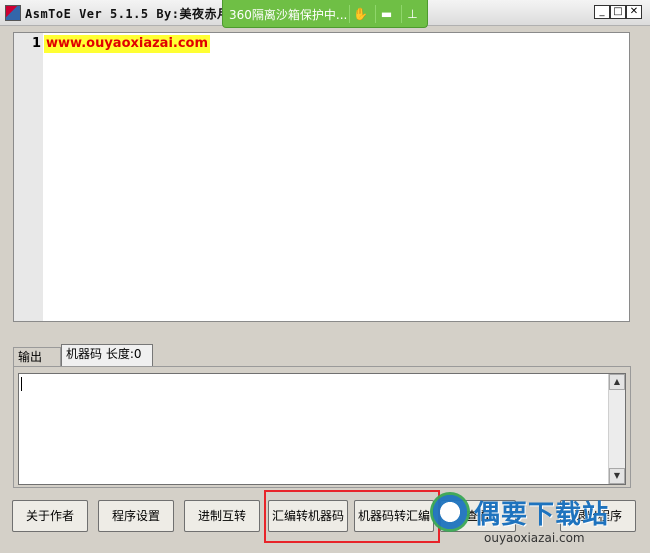  What do you see at coordinates (13, 13) in the screenshot?
I see `app-icon` at bounding box center [13, 13].